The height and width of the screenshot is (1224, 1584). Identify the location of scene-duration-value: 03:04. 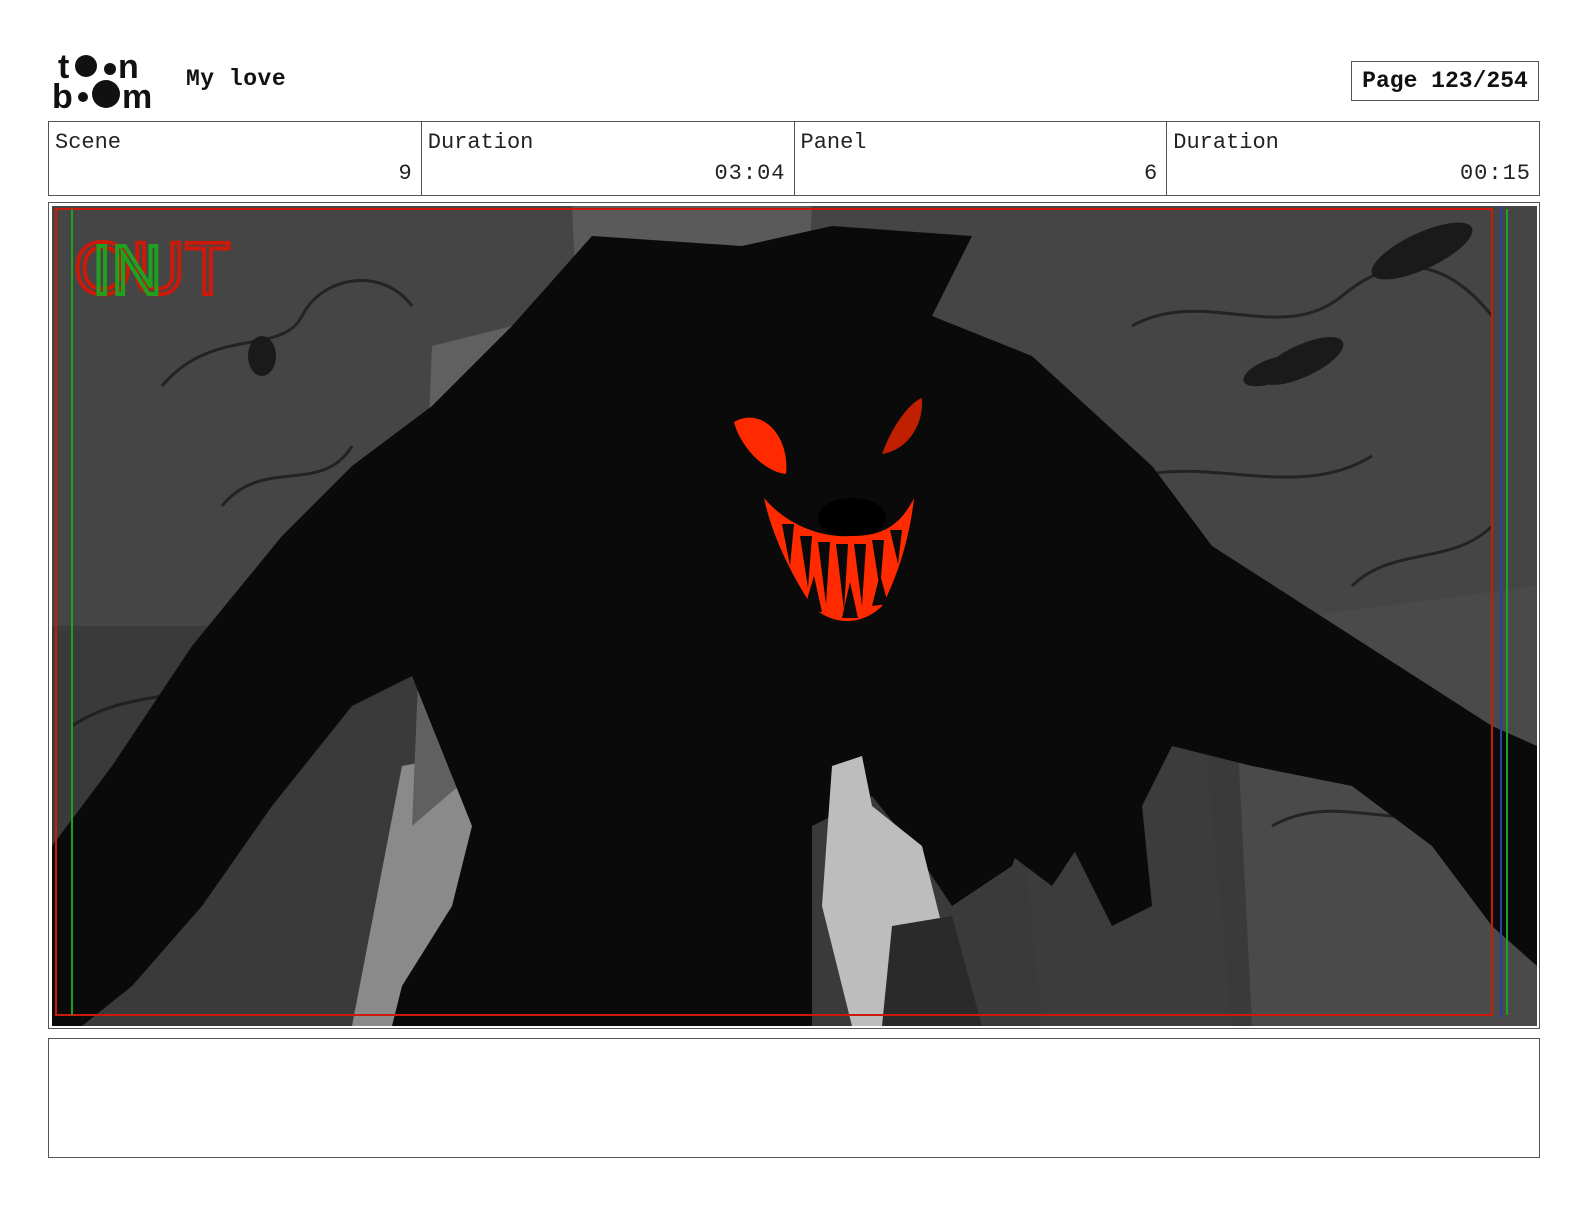
(750, 173).